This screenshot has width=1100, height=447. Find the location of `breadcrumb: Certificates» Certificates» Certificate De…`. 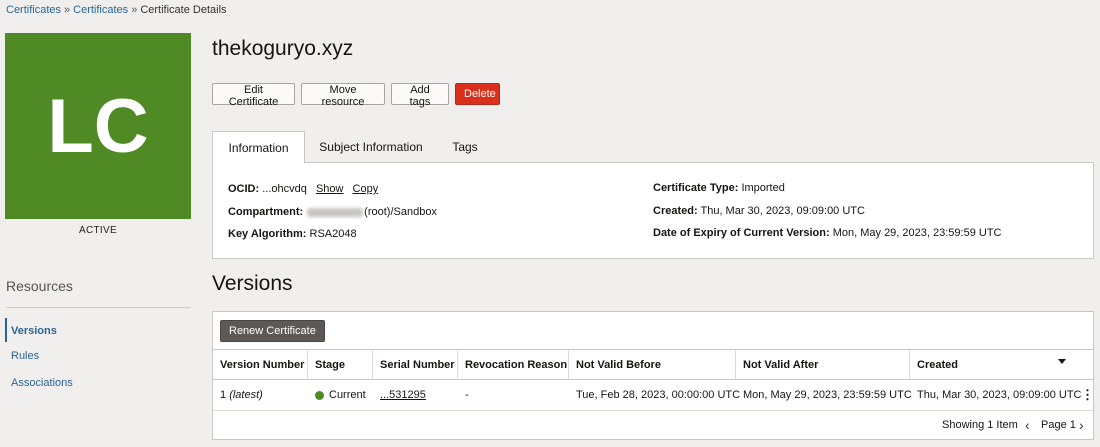

breadcrumb: Certificates» Certificates» Certificate De… is located at coordinates (116, 10).